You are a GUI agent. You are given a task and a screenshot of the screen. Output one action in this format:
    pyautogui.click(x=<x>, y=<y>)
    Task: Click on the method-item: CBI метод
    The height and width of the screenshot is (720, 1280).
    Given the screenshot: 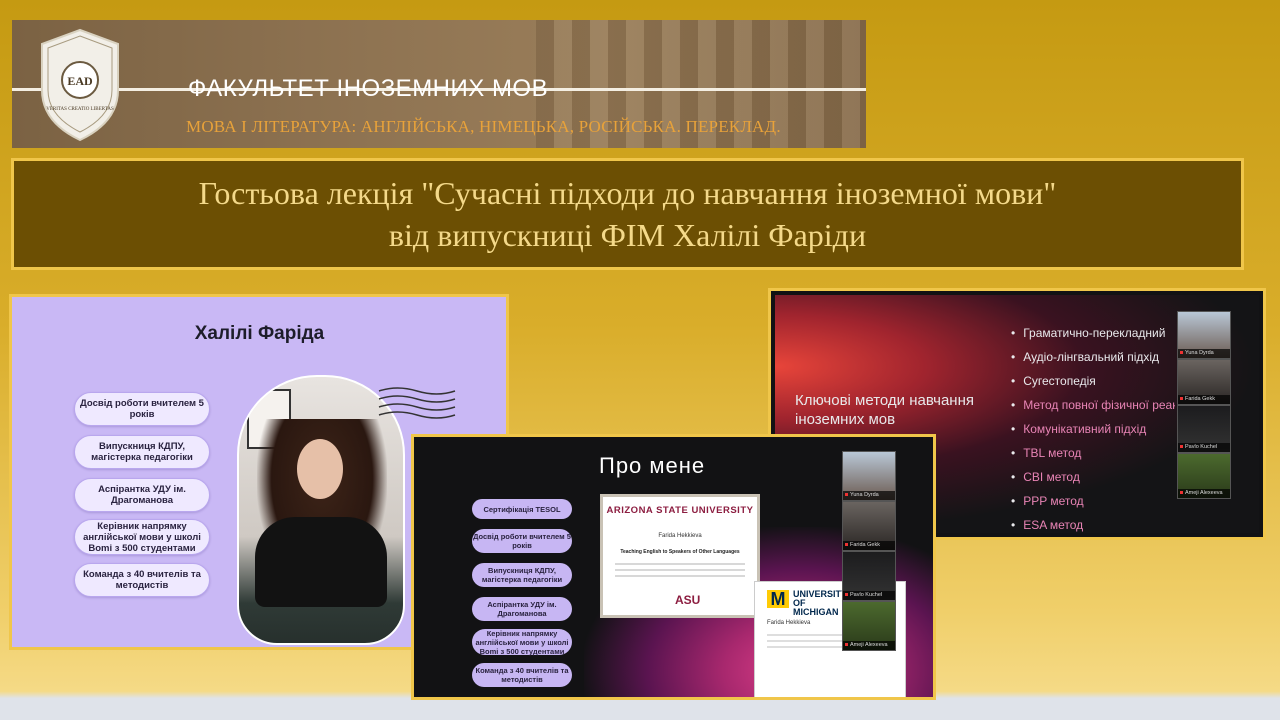 What is the action you would take?
    pyautogui.click(x=1093, y=477)
    